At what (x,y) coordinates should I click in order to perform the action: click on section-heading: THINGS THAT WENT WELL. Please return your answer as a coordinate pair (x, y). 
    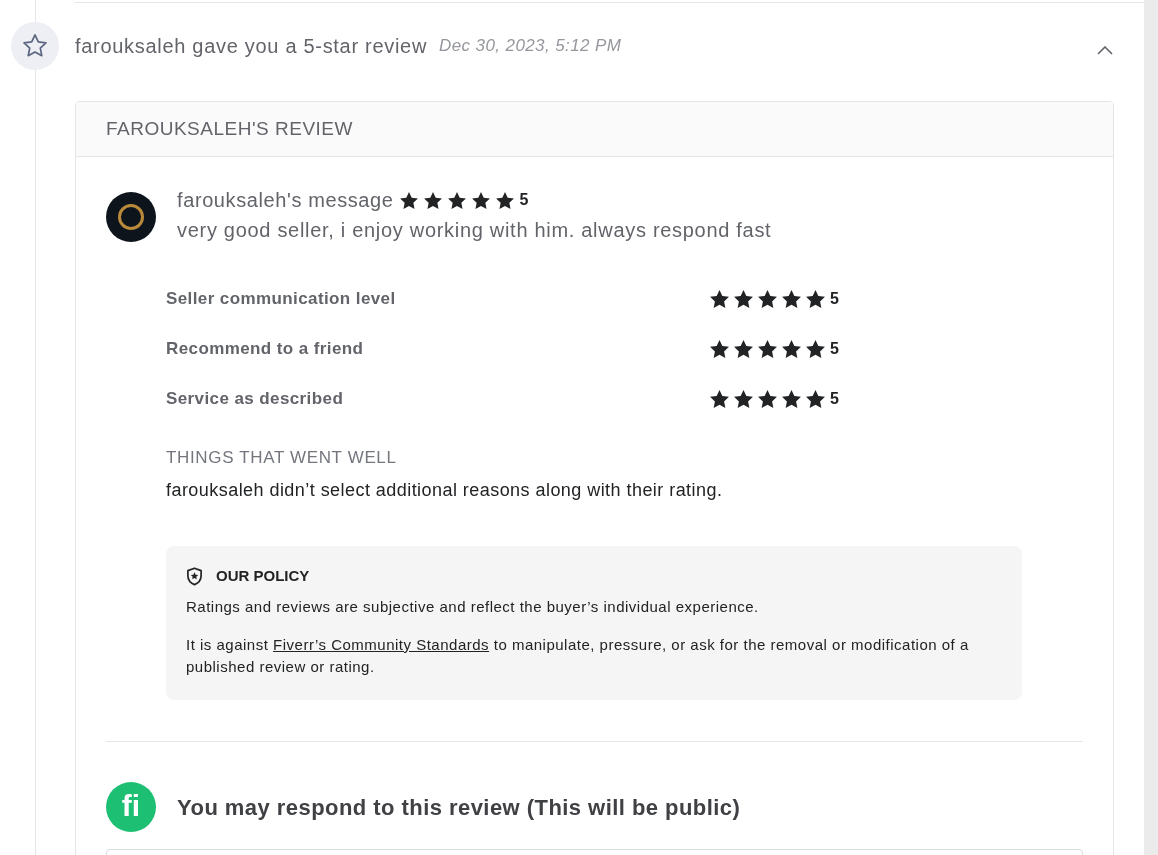
    Looking at the image, I should click on (281, 458).